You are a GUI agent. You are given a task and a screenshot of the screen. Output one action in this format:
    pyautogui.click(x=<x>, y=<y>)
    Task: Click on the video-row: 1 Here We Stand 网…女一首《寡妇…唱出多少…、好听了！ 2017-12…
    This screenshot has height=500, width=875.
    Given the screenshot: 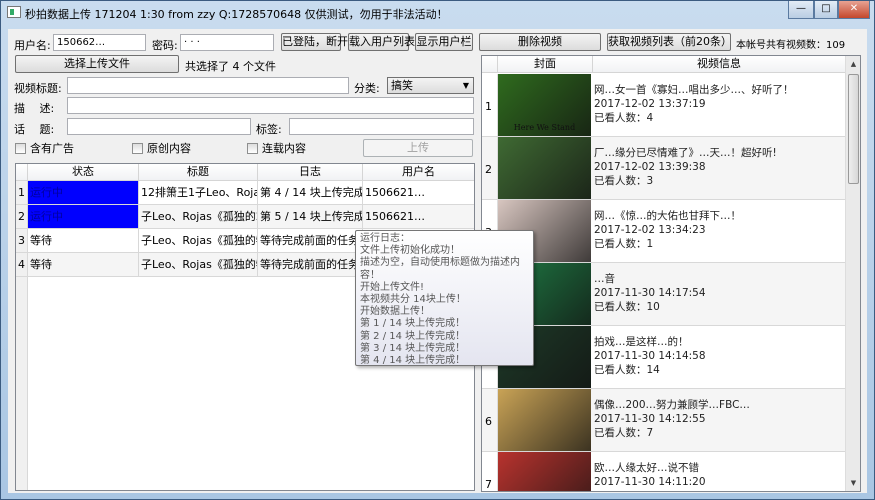 What is the action you would take?
    pyautogui.click(x=664, y=105)
    